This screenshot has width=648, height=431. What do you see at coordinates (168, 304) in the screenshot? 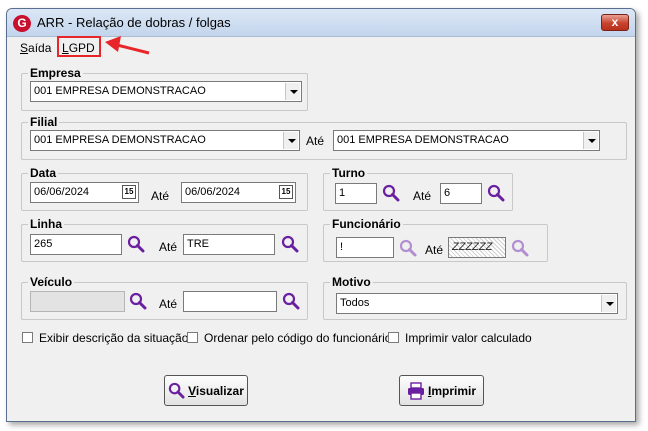
I see `veiculo-ate-label: Até` at bounding box center [168, 304].